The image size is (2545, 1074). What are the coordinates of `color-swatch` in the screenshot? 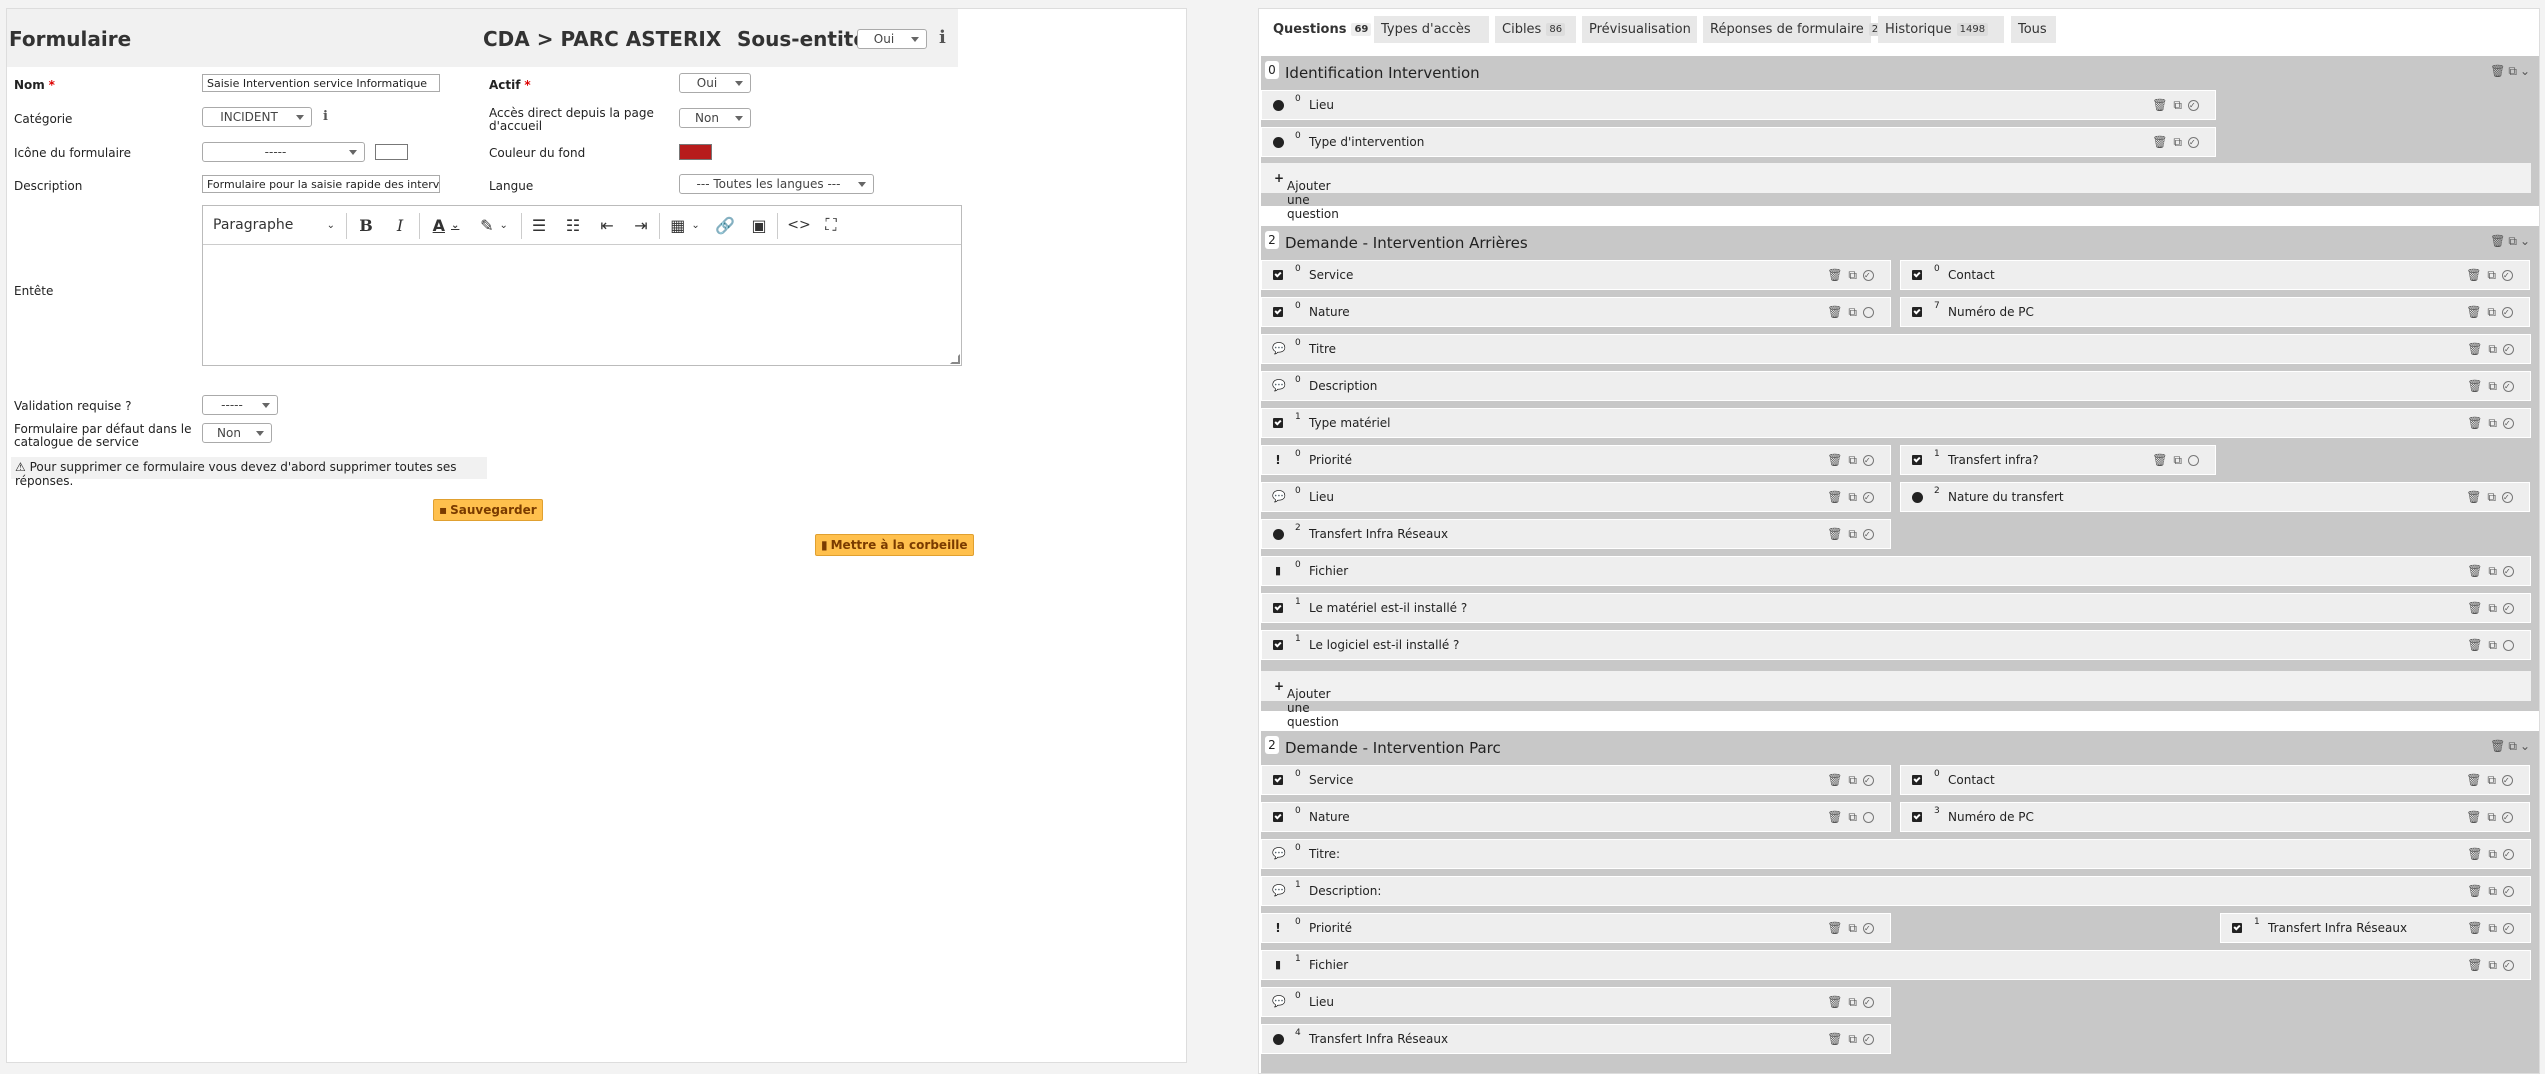 It's located at (695, 152).